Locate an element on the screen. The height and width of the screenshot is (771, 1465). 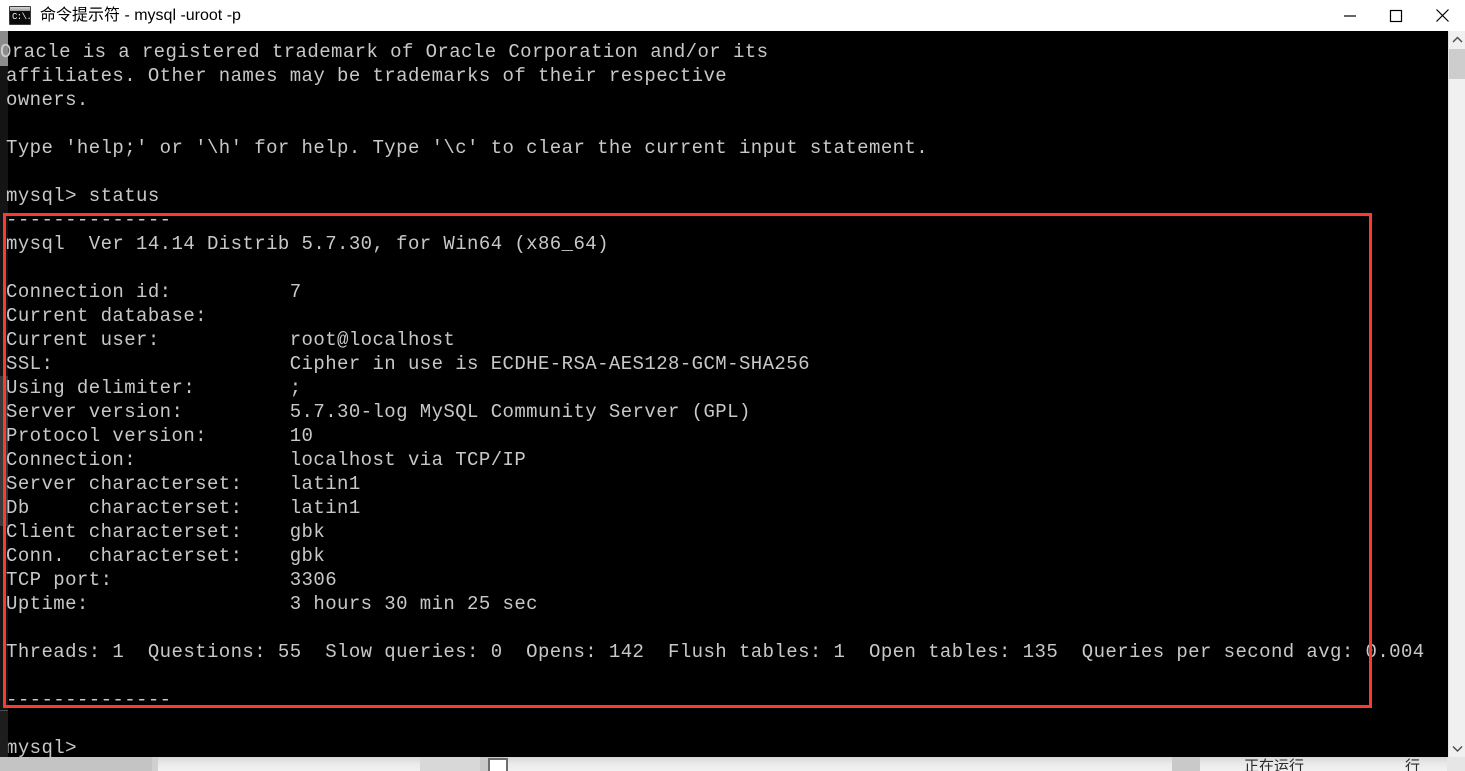
taskbar-label-secondary: 行 is located at coordinates (1413, 764).